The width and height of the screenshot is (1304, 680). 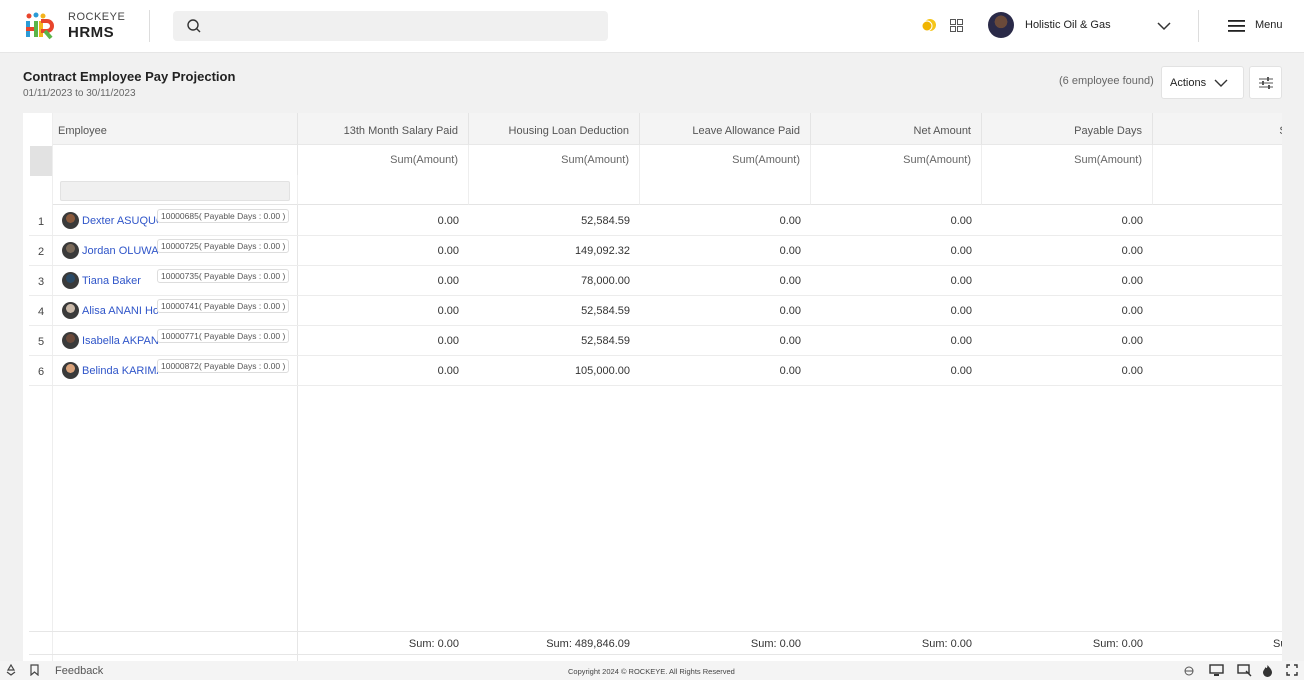 I want to click on filter-settings-button, so click(x=1265, y=82).